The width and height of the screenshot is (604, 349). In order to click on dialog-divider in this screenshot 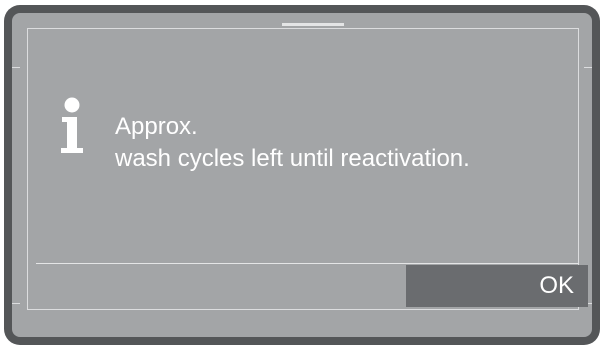, I will do `click(307, 263)`.